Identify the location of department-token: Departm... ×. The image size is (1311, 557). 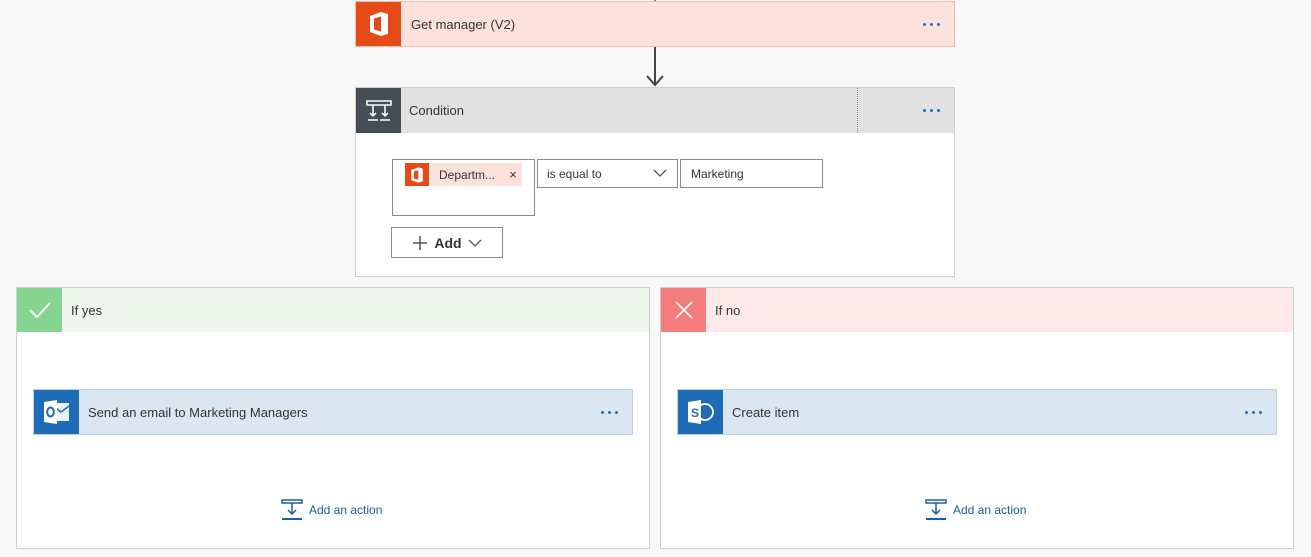
(463, 174).